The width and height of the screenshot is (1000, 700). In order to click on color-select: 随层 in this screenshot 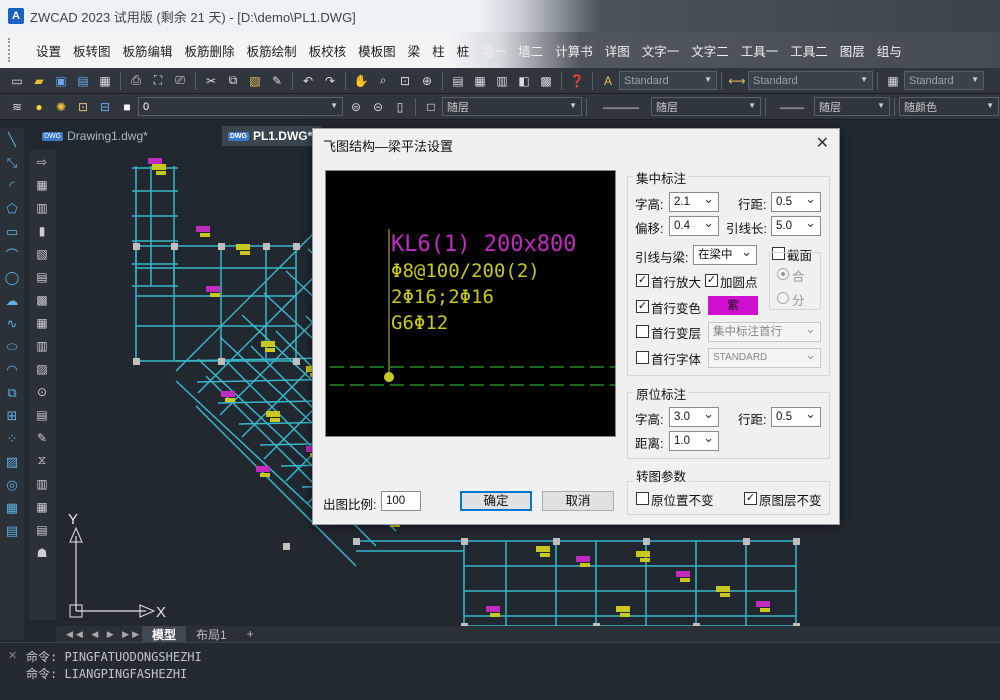, I will do `click(512, 106)`.